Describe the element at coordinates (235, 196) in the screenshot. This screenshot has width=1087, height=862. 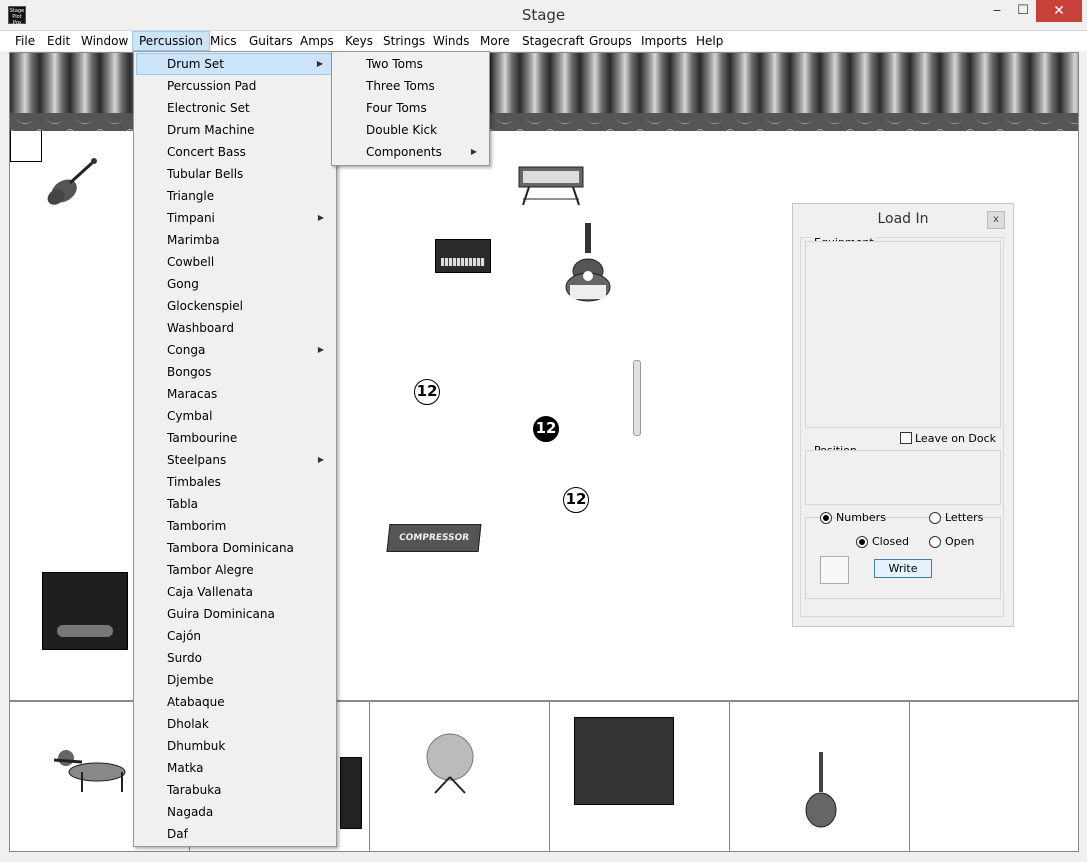
I see `menu-item-triangle: Triangle` at that location.